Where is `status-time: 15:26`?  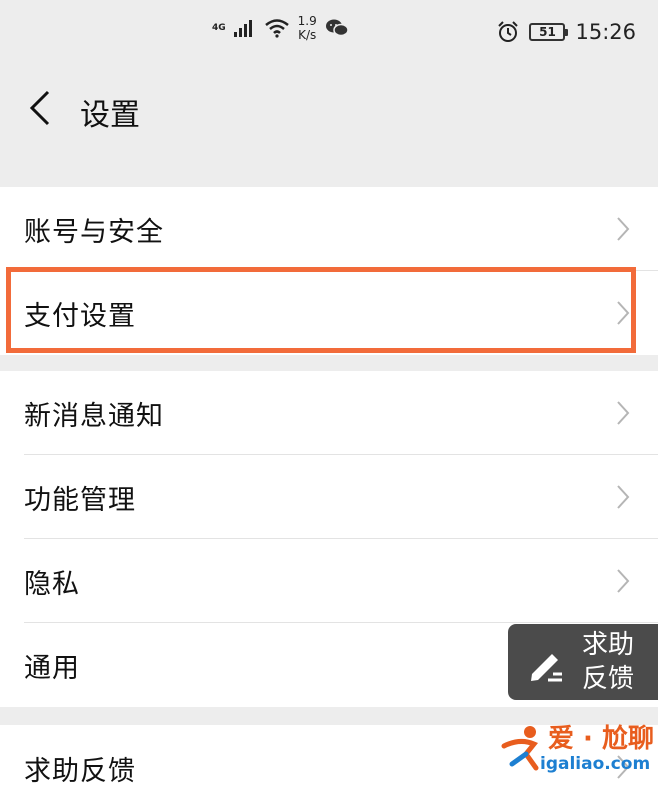 status-time: 15:26 is located at coordinates (605, 32).